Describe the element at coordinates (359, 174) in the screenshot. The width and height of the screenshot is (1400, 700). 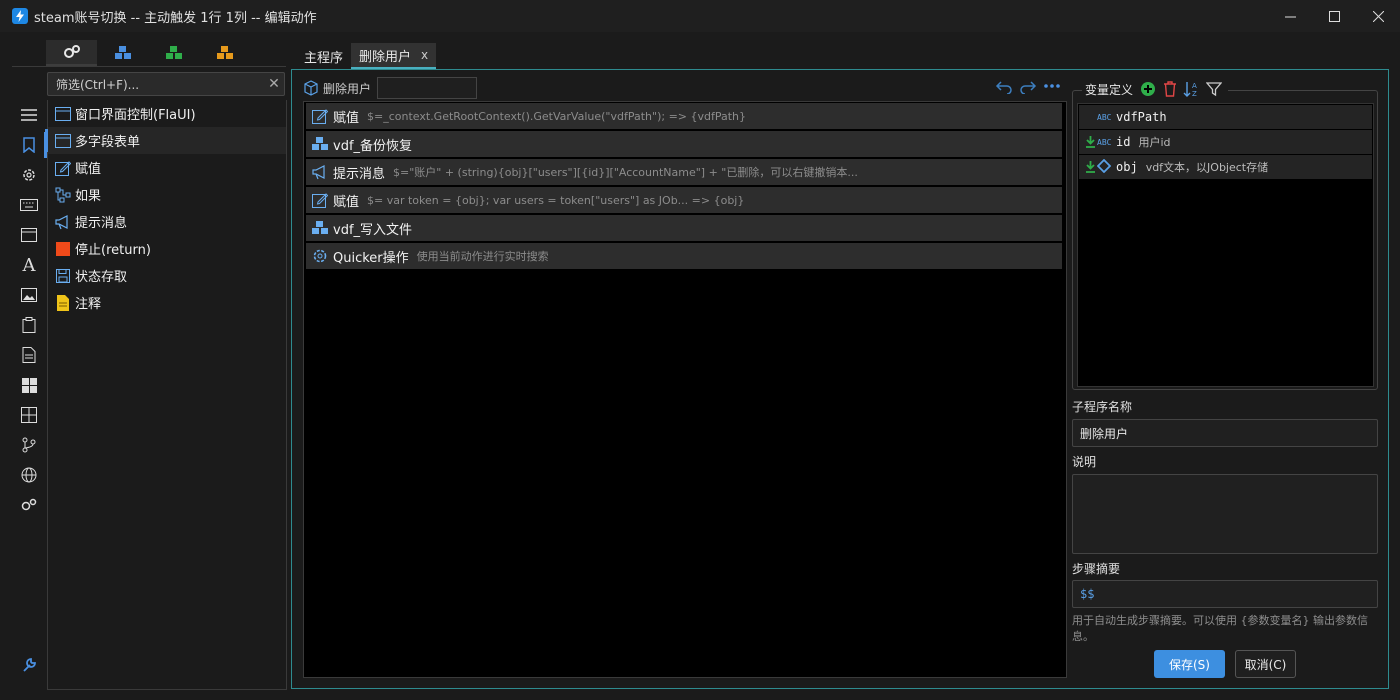
I see `flow-step-title: 提示消息` at that location.